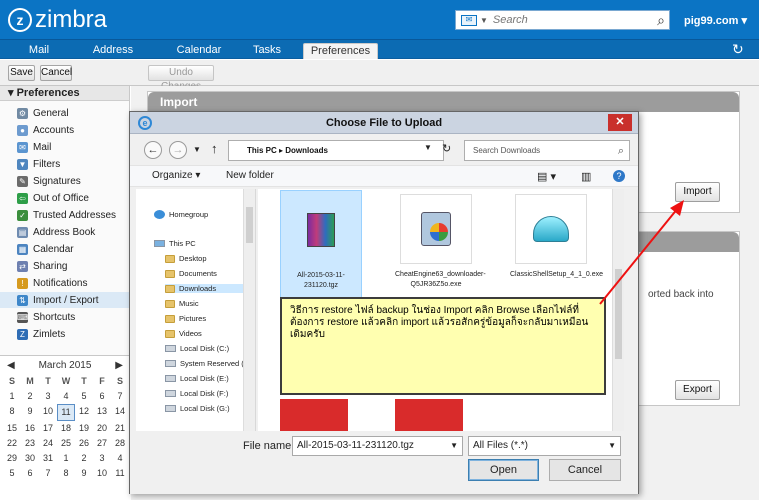 The image size is (759, 500). Describe the element at coordinates (84, 396) in the screenshot. I see `calendar-day: 5` at that location.